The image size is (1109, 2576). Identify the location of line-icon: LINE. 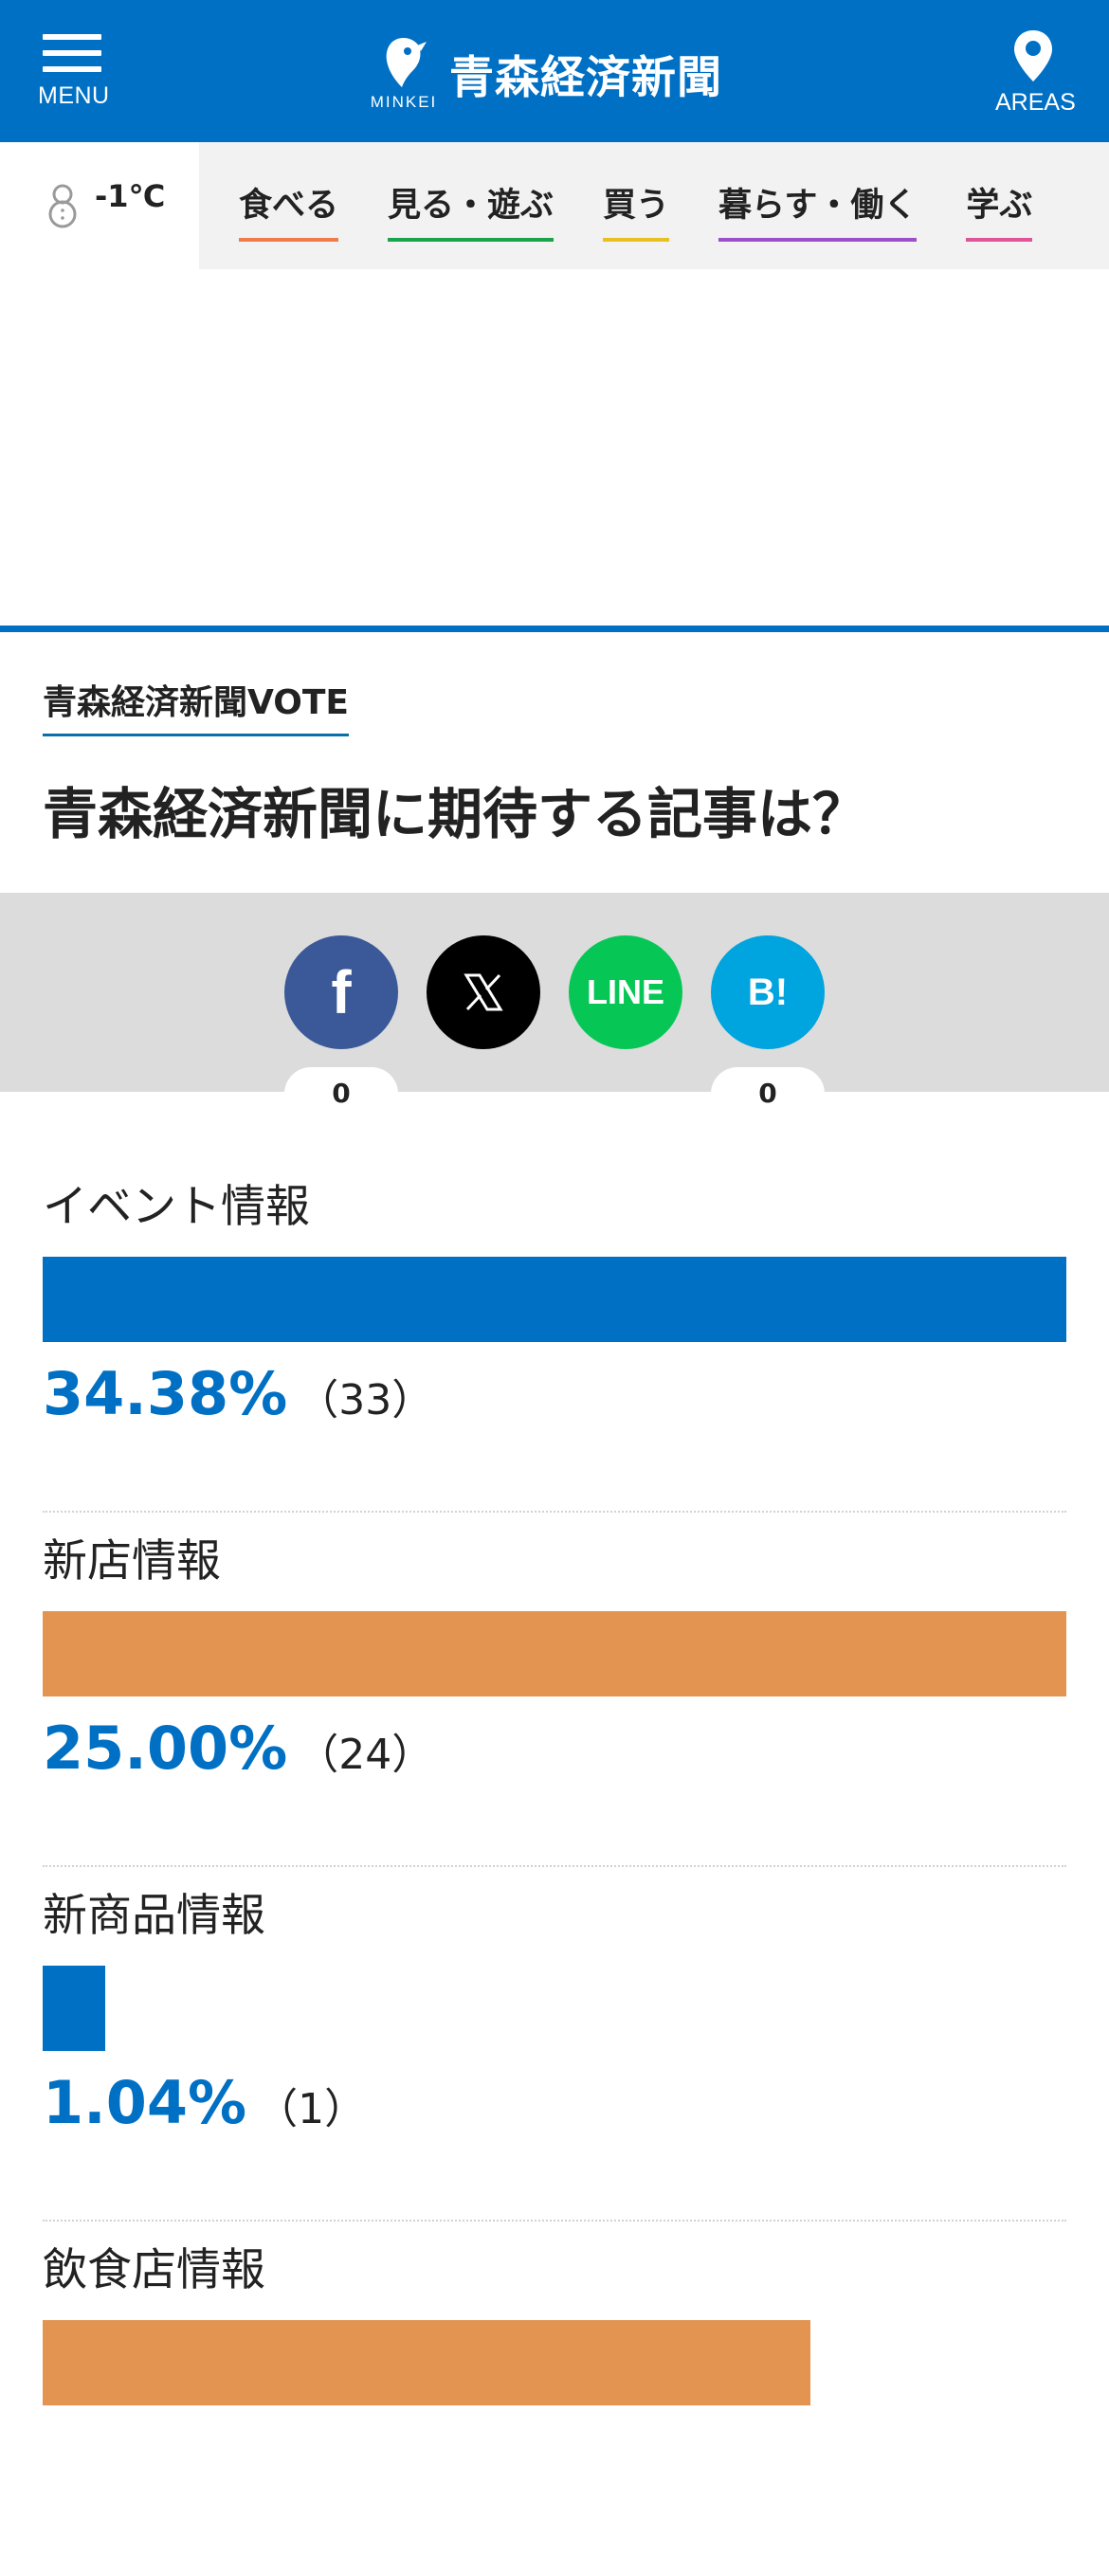
(625, 991).